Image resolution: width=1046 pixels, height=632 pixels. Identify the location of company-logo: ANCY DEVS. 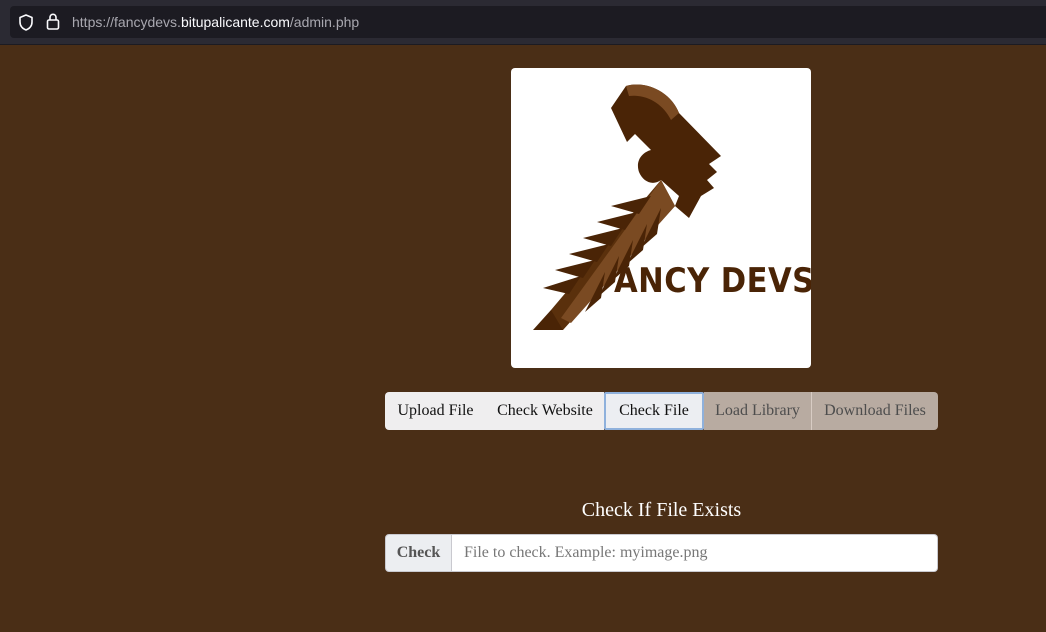
(661, 218).